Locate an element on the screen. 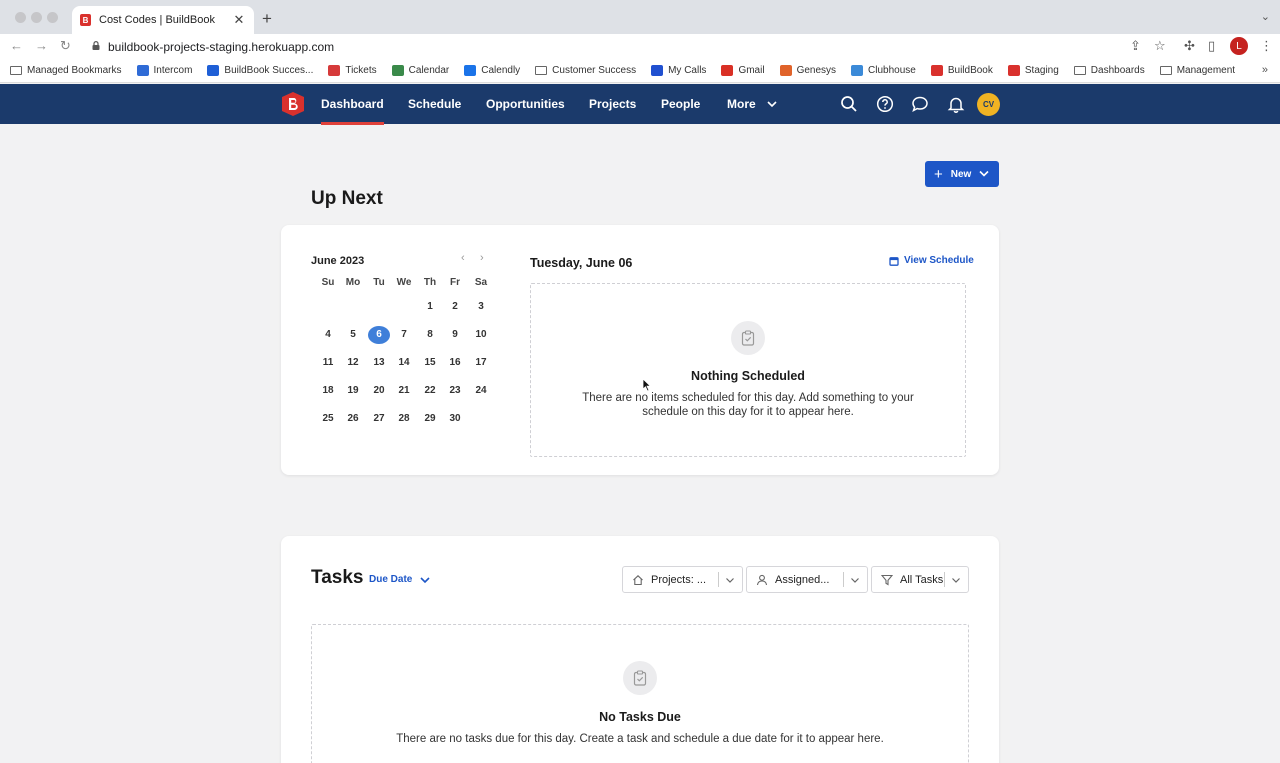  view-schedule-link: View Schedule is located at coordinates (931, 260).